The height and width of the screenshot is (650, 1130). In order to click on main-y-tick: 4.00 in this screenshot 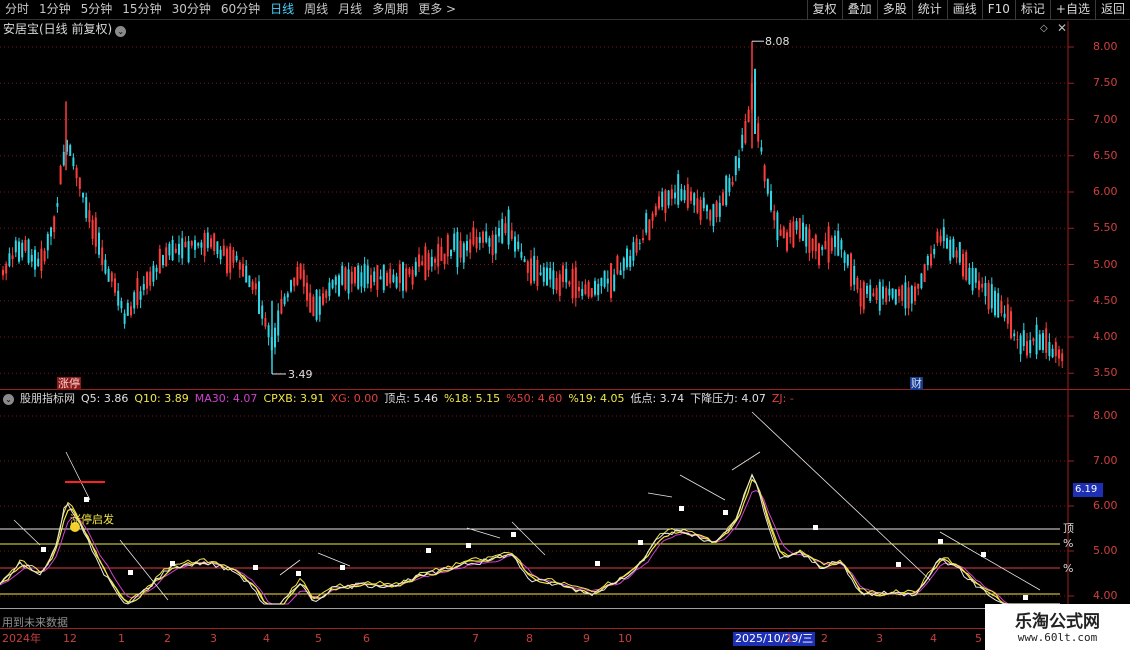, I will do `click(1105, 336)`.